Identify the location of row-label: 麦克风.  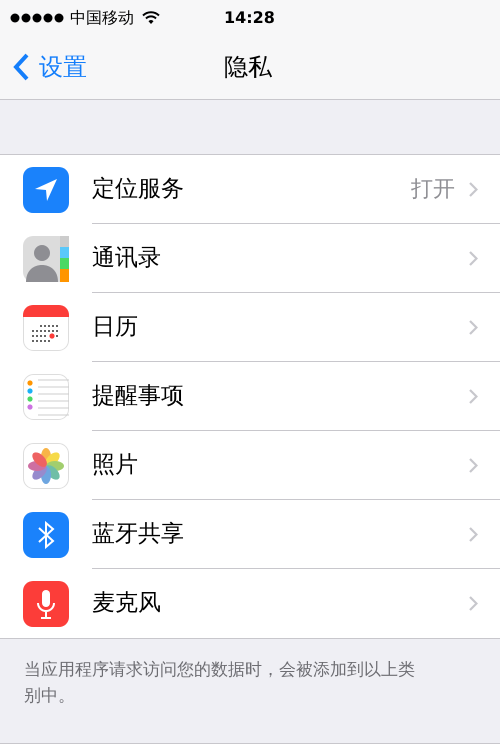
(127, 603).